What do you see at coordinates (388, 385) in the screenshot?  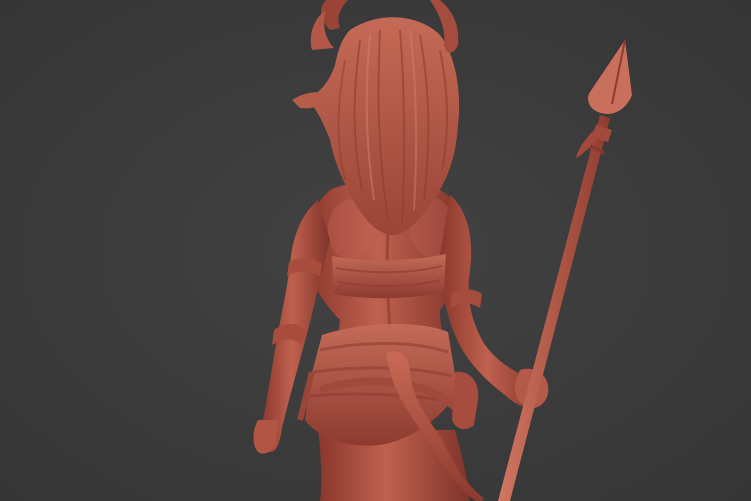 I see `waist-wrap` at bounding box center [388, 385].